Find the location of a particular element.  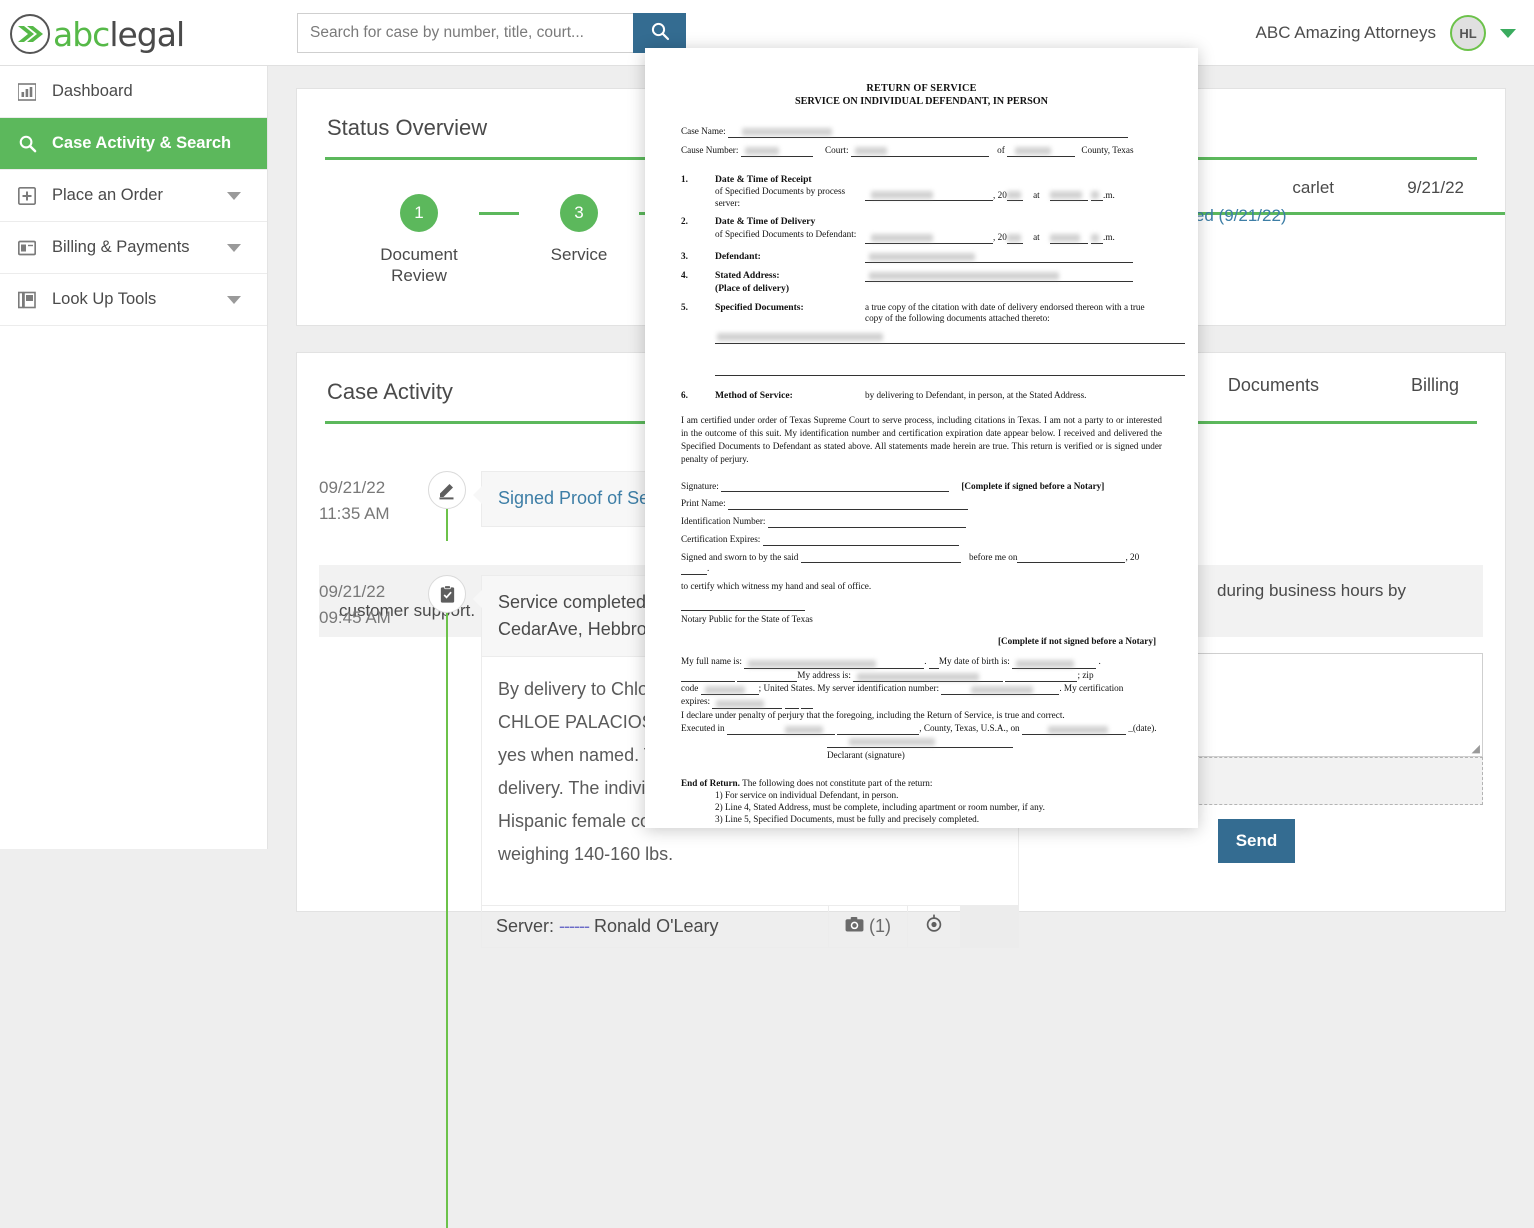

item-number: 5. is located at coordinates (684, 306).